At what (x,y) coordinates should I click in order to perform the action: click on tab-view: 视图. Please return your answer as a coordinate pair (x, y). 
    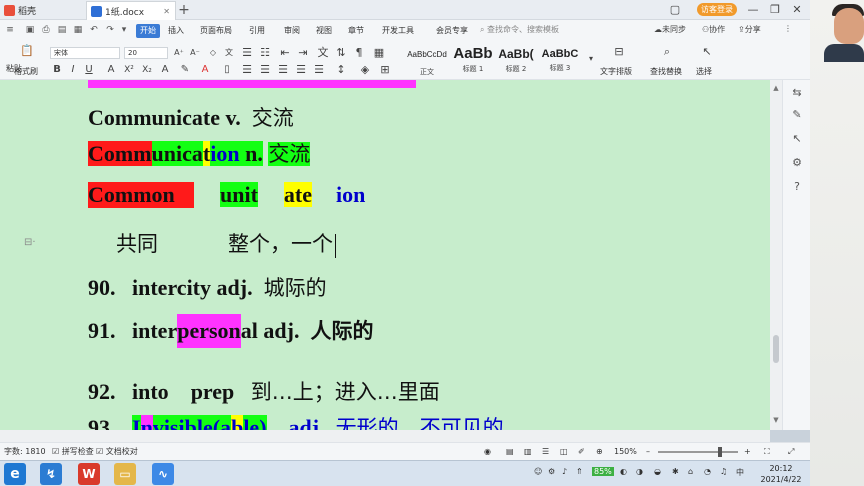
    Looking at the image, I should click on (324, 31).